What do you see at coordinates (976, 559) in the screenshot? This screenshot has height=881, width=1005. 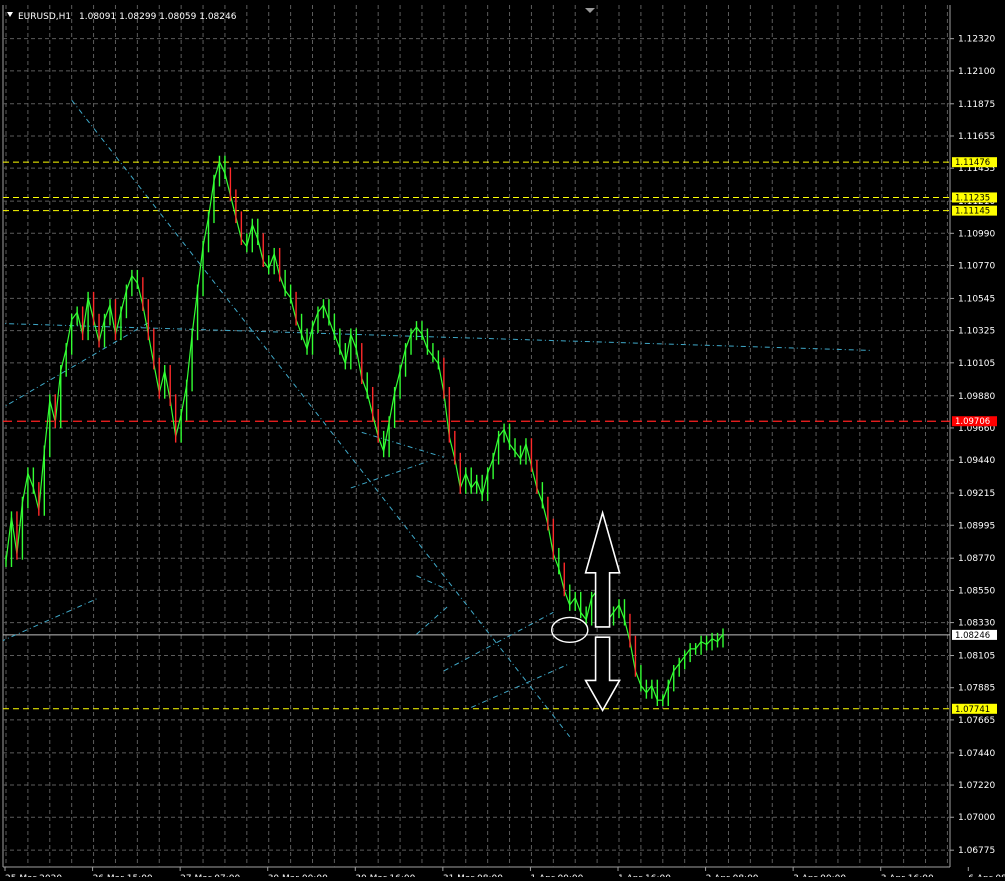 I see `price-tick-label: 1.08770` at bounding box center [976, 559].